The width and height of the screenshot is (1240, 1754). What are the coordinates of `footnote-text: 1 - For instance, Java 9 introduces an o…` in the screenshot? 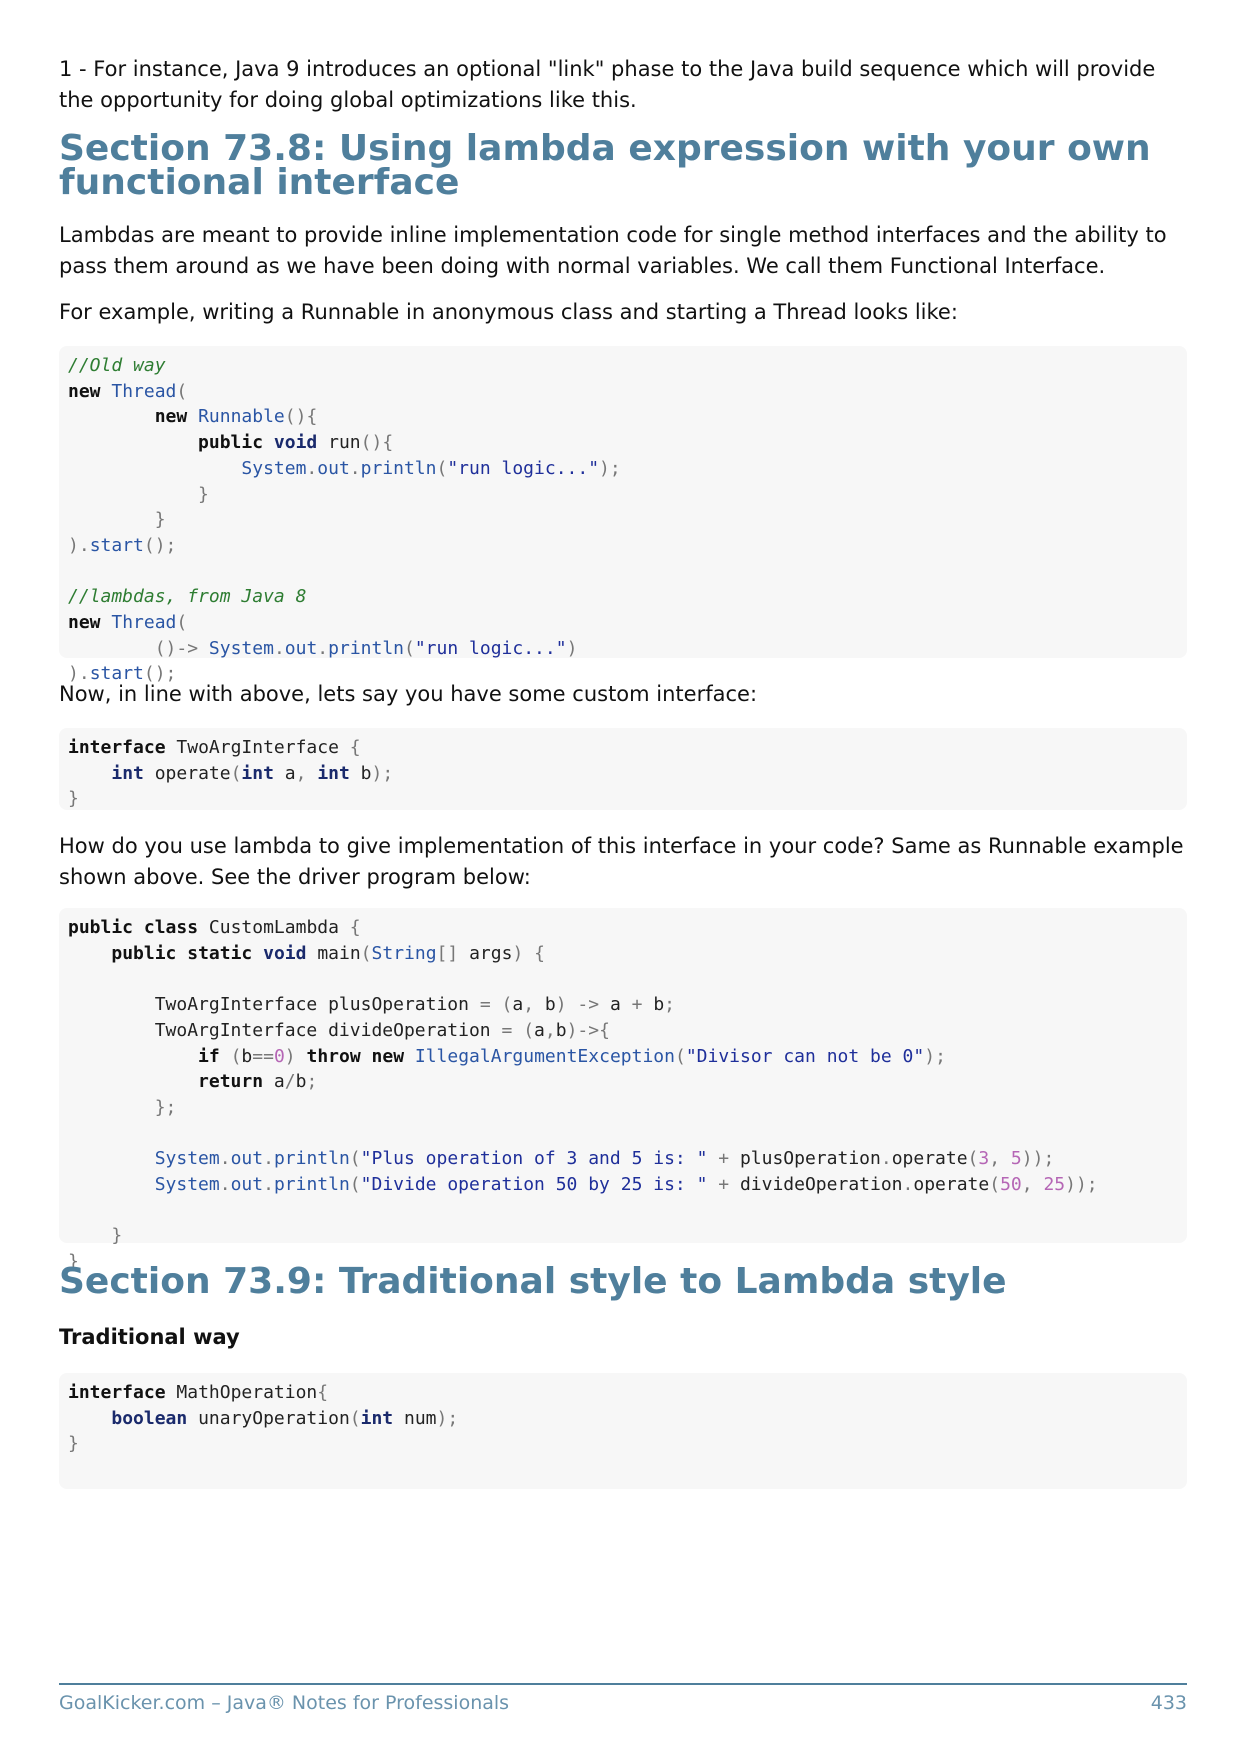 It's located at (607, 84).